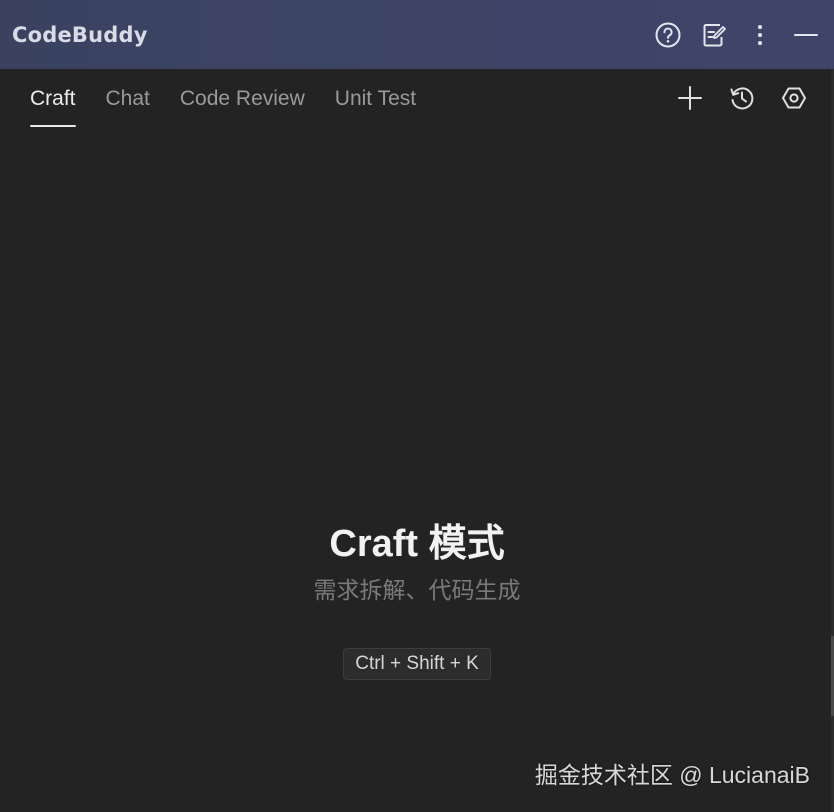 The width and height of the screenshot is (834, 812). I want to click on tab-unit-test: Unit Test, so click(375, 98).